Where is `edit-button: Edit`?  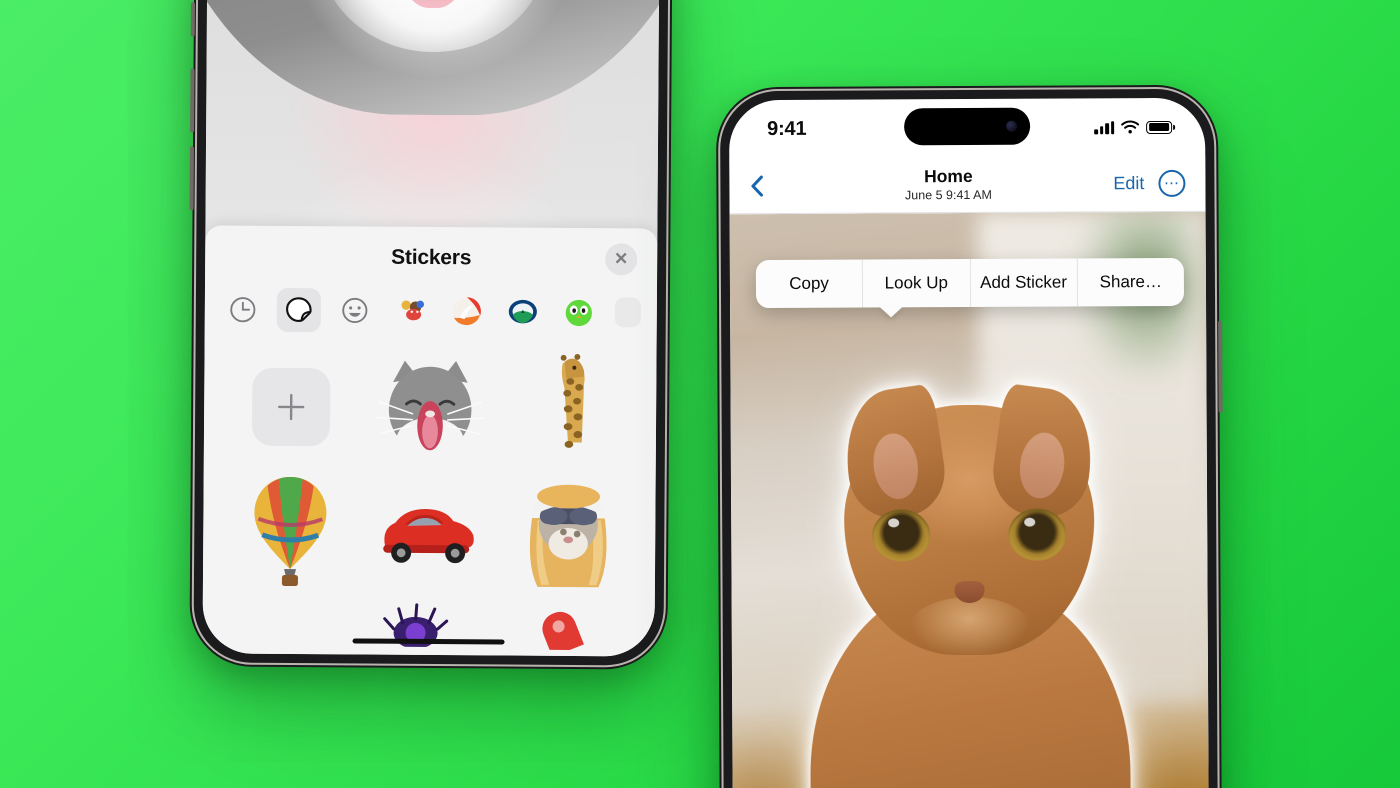 edit-button: Edit is located at coordinates (1128, 183).